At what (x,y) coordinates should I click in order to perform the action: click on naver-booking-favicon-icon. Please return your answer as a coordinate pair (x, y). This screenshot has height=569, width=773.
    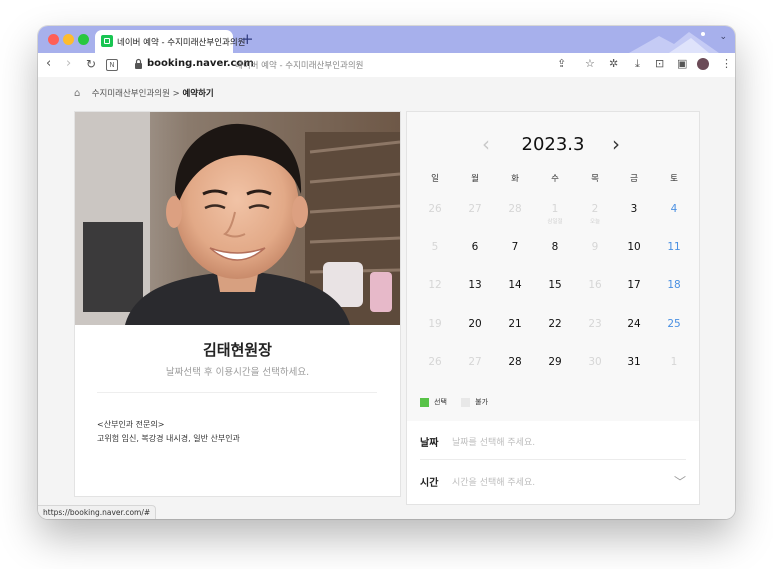
    Looking at the image, I should click on (107, 41).